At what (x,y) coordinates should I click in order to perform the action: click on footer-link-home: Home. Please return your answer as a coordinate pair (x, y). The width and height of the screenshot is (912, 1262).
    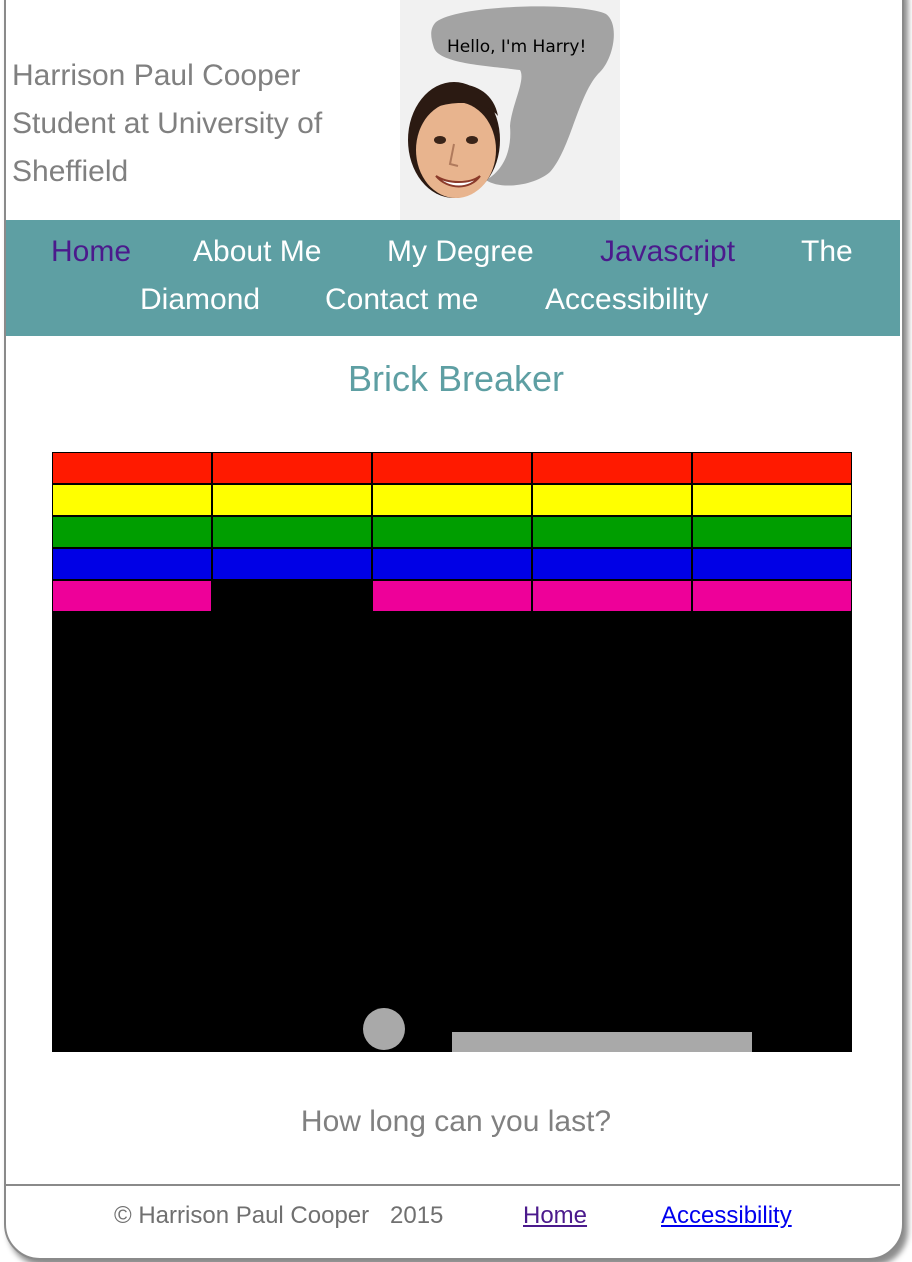
    Looking at the image, I should click on (555, 1216).